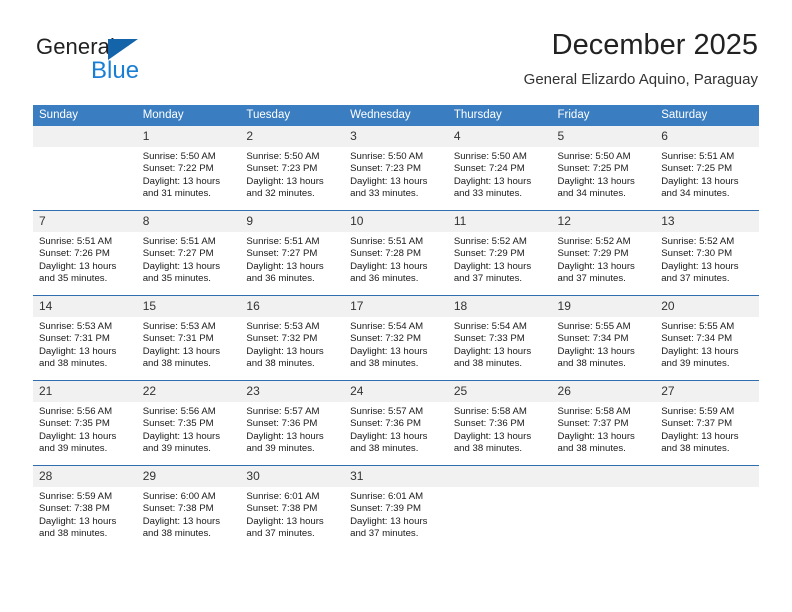 The width and height of the screenshot is (792, 612). What do you see at coordinates (292, 115) in the screenshot?
I see `weekday-header-tuesday: Tuesday` at bounding box center [292, 115].